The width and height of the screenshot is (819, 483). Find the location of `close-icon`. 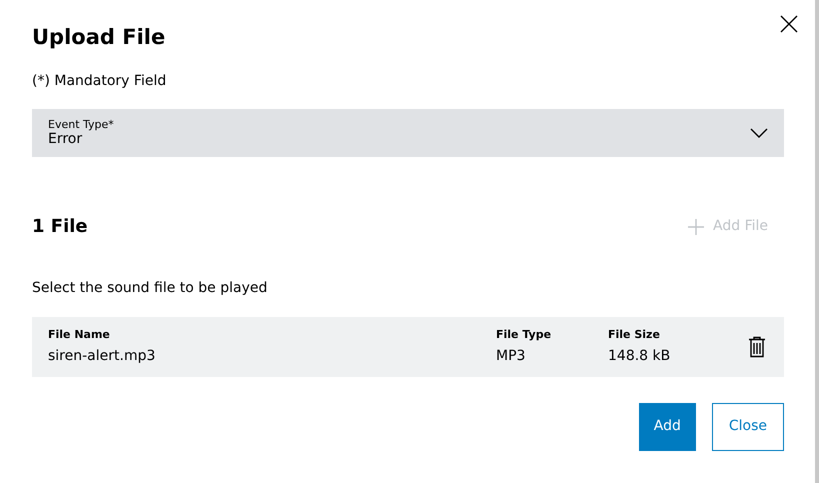

close-icon is located at coordinates (789, 24).